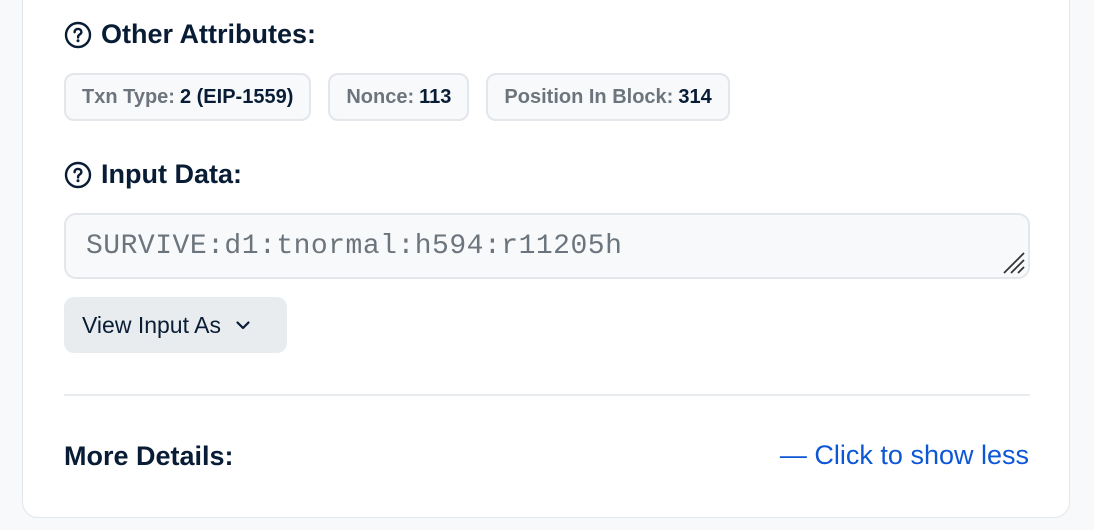 Image resolution: width=1094 pixels, height=530 pixels. What do you see at coordinates (171, 174) in the screenshot?
I see `input-data-title: Input Data:` at bounding box center [171, 174].